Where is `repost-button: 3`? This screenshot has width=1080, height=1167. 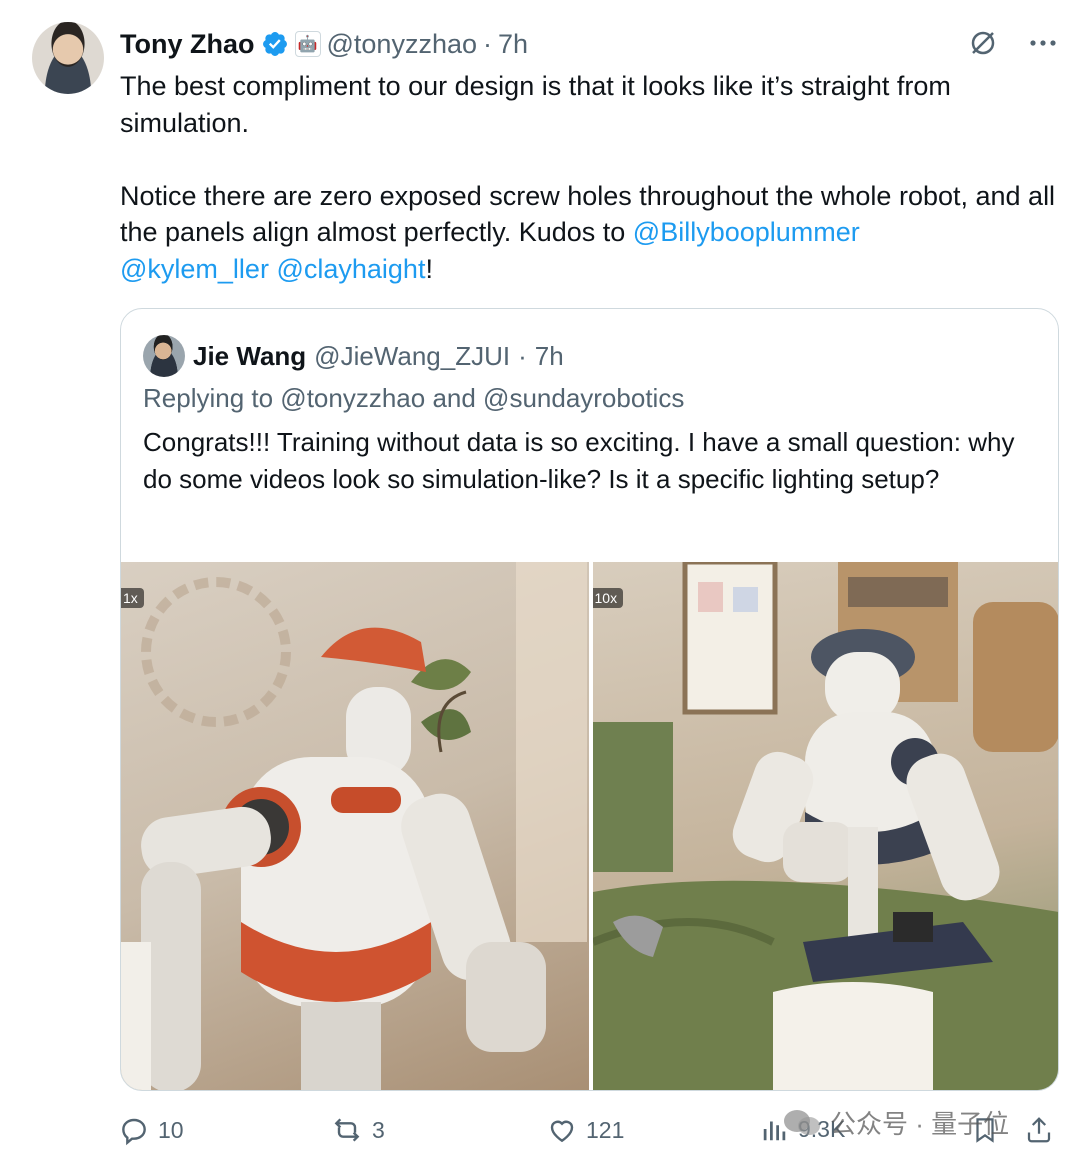 repost-button: 3 is located at coordinates (357, 1130).